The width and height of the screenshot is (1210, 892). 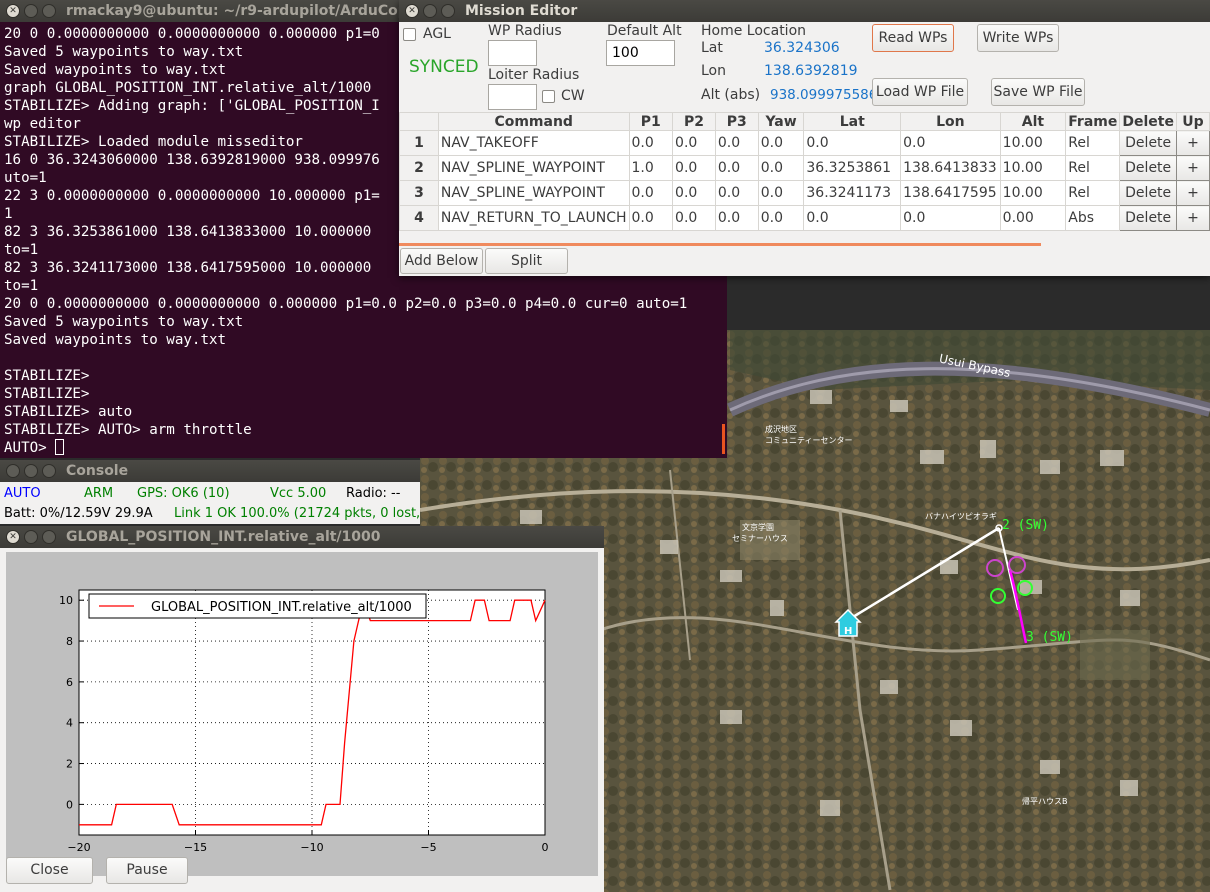 I want to click on terminal-line: Saved 5 waypoints to way.txt, so click(x=124, y=322).